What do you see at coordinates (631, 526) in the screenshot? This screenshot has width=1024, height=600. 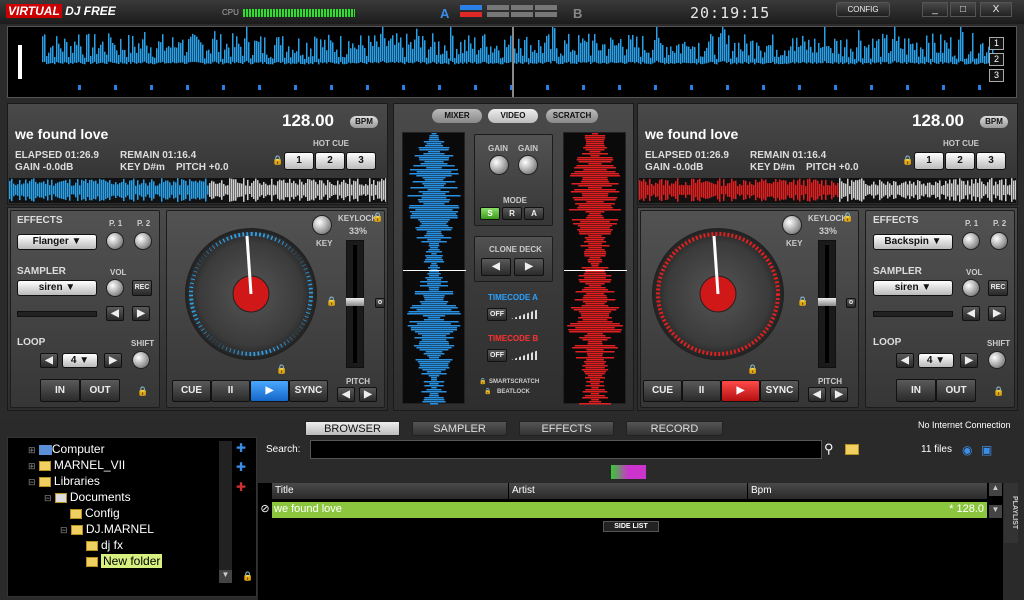 I see `side-list-button: SIDE LIST` at bounding box center [631, 526].